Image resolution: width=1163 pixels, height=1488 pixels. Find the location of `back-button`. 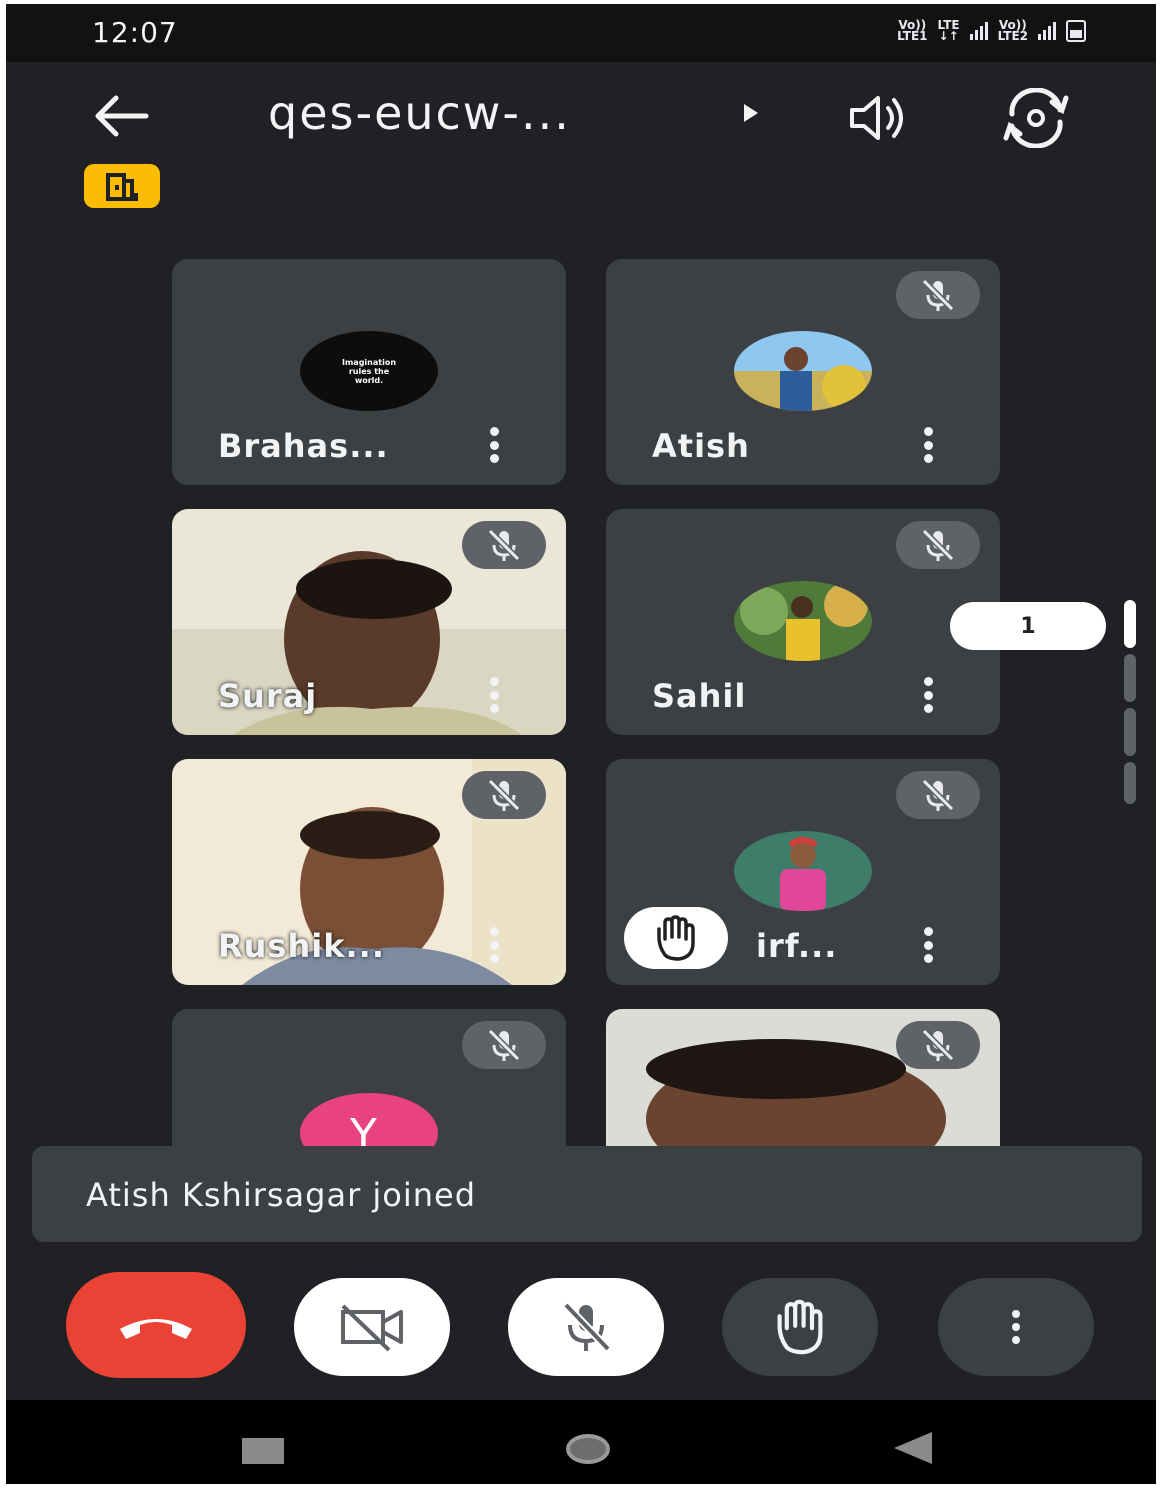

back-button is located at coordinates (120, 116).